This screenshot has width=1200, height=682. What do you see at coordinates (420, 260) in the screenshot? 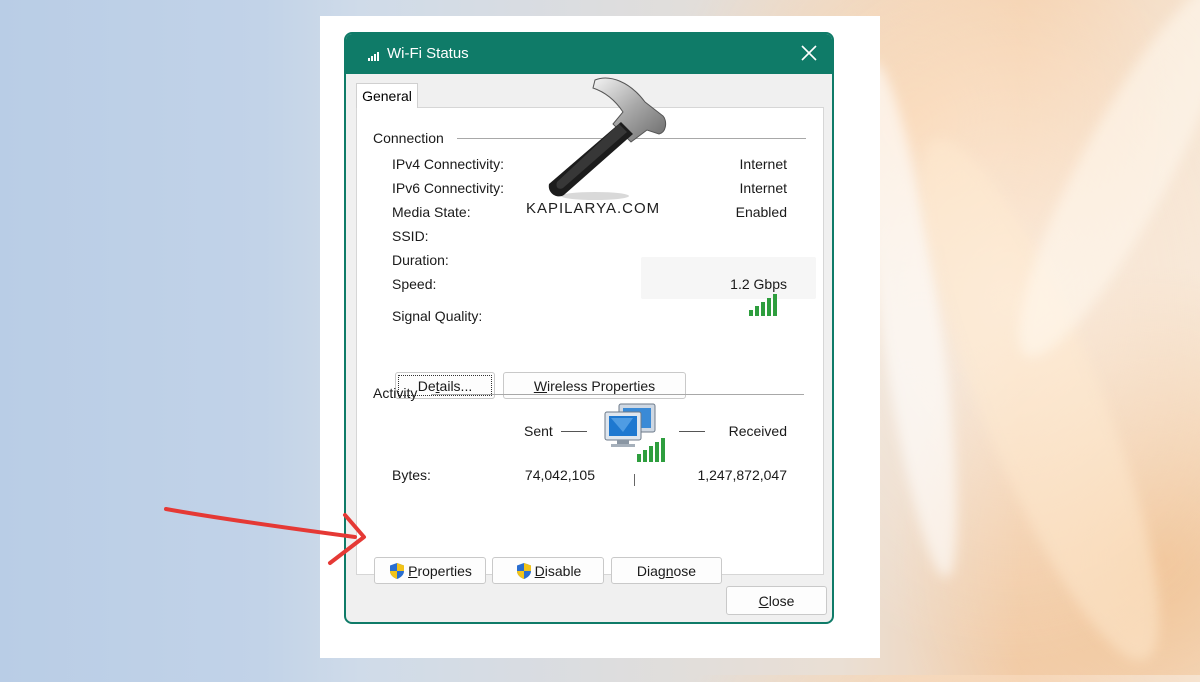
I see `duration-label: Duration:` at bounding box center [420, 260].